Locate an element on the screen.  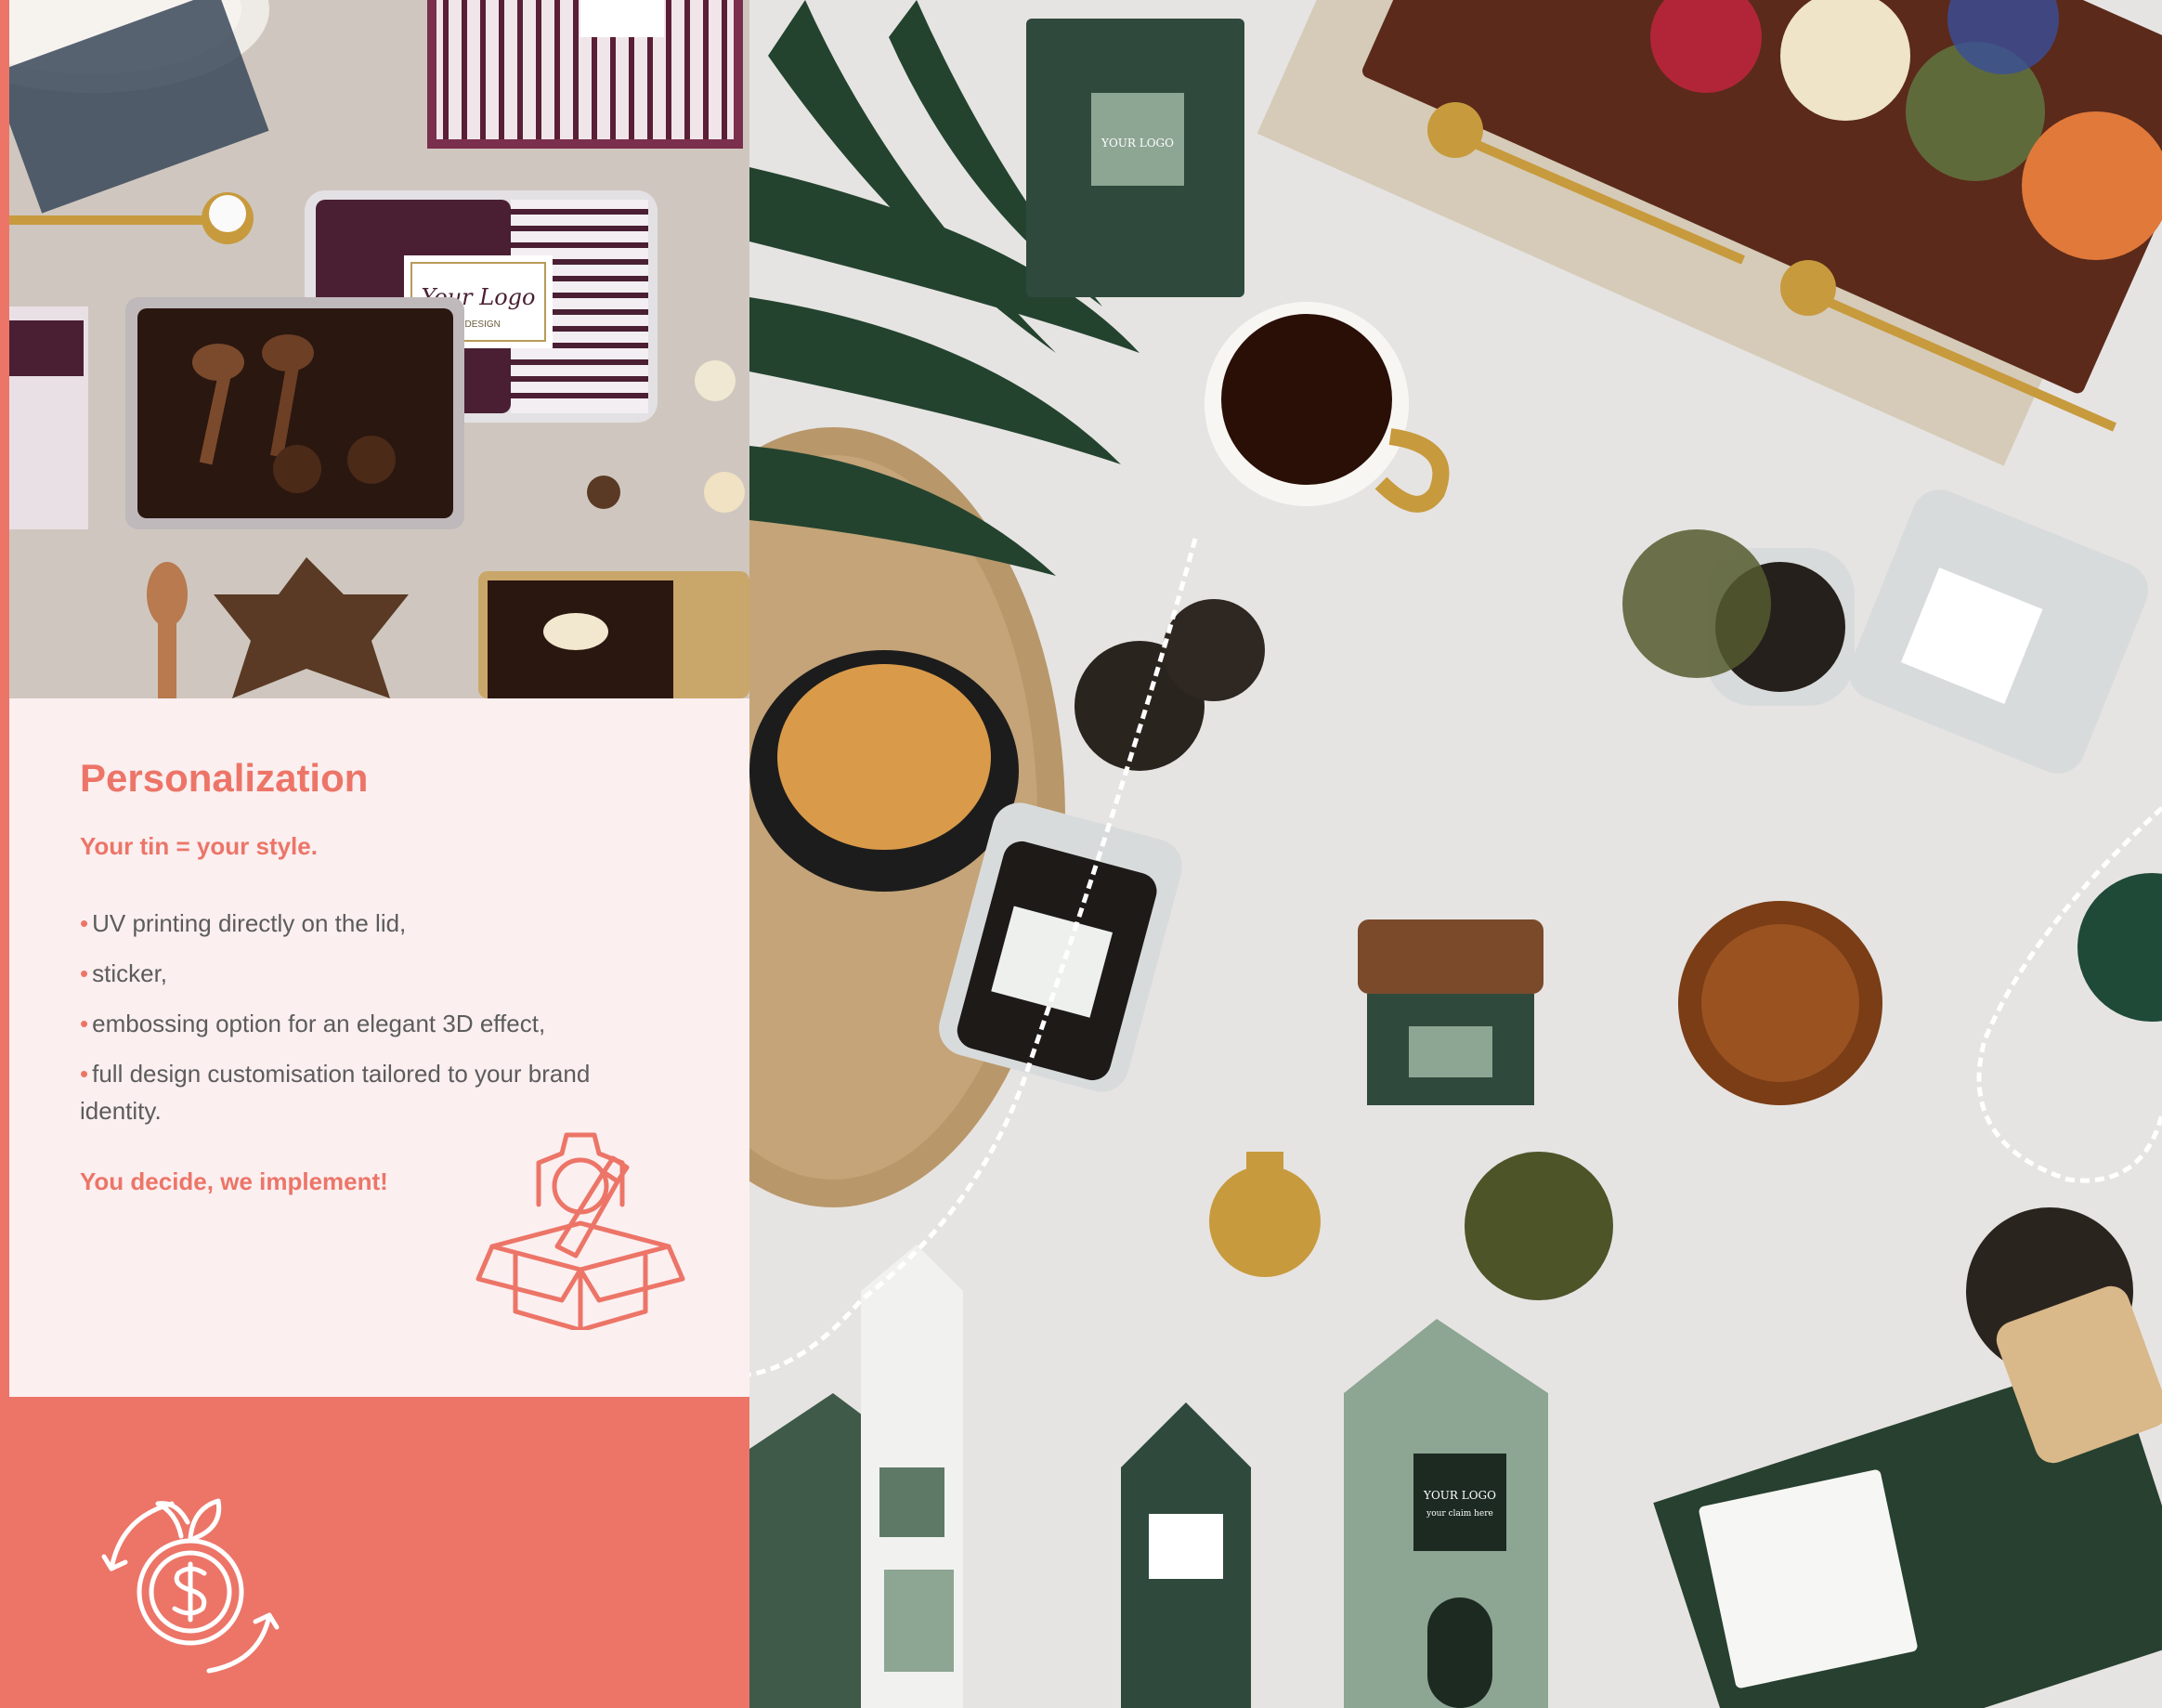
label-claim-house: your claim here is located at coordinates (1459, 1514).